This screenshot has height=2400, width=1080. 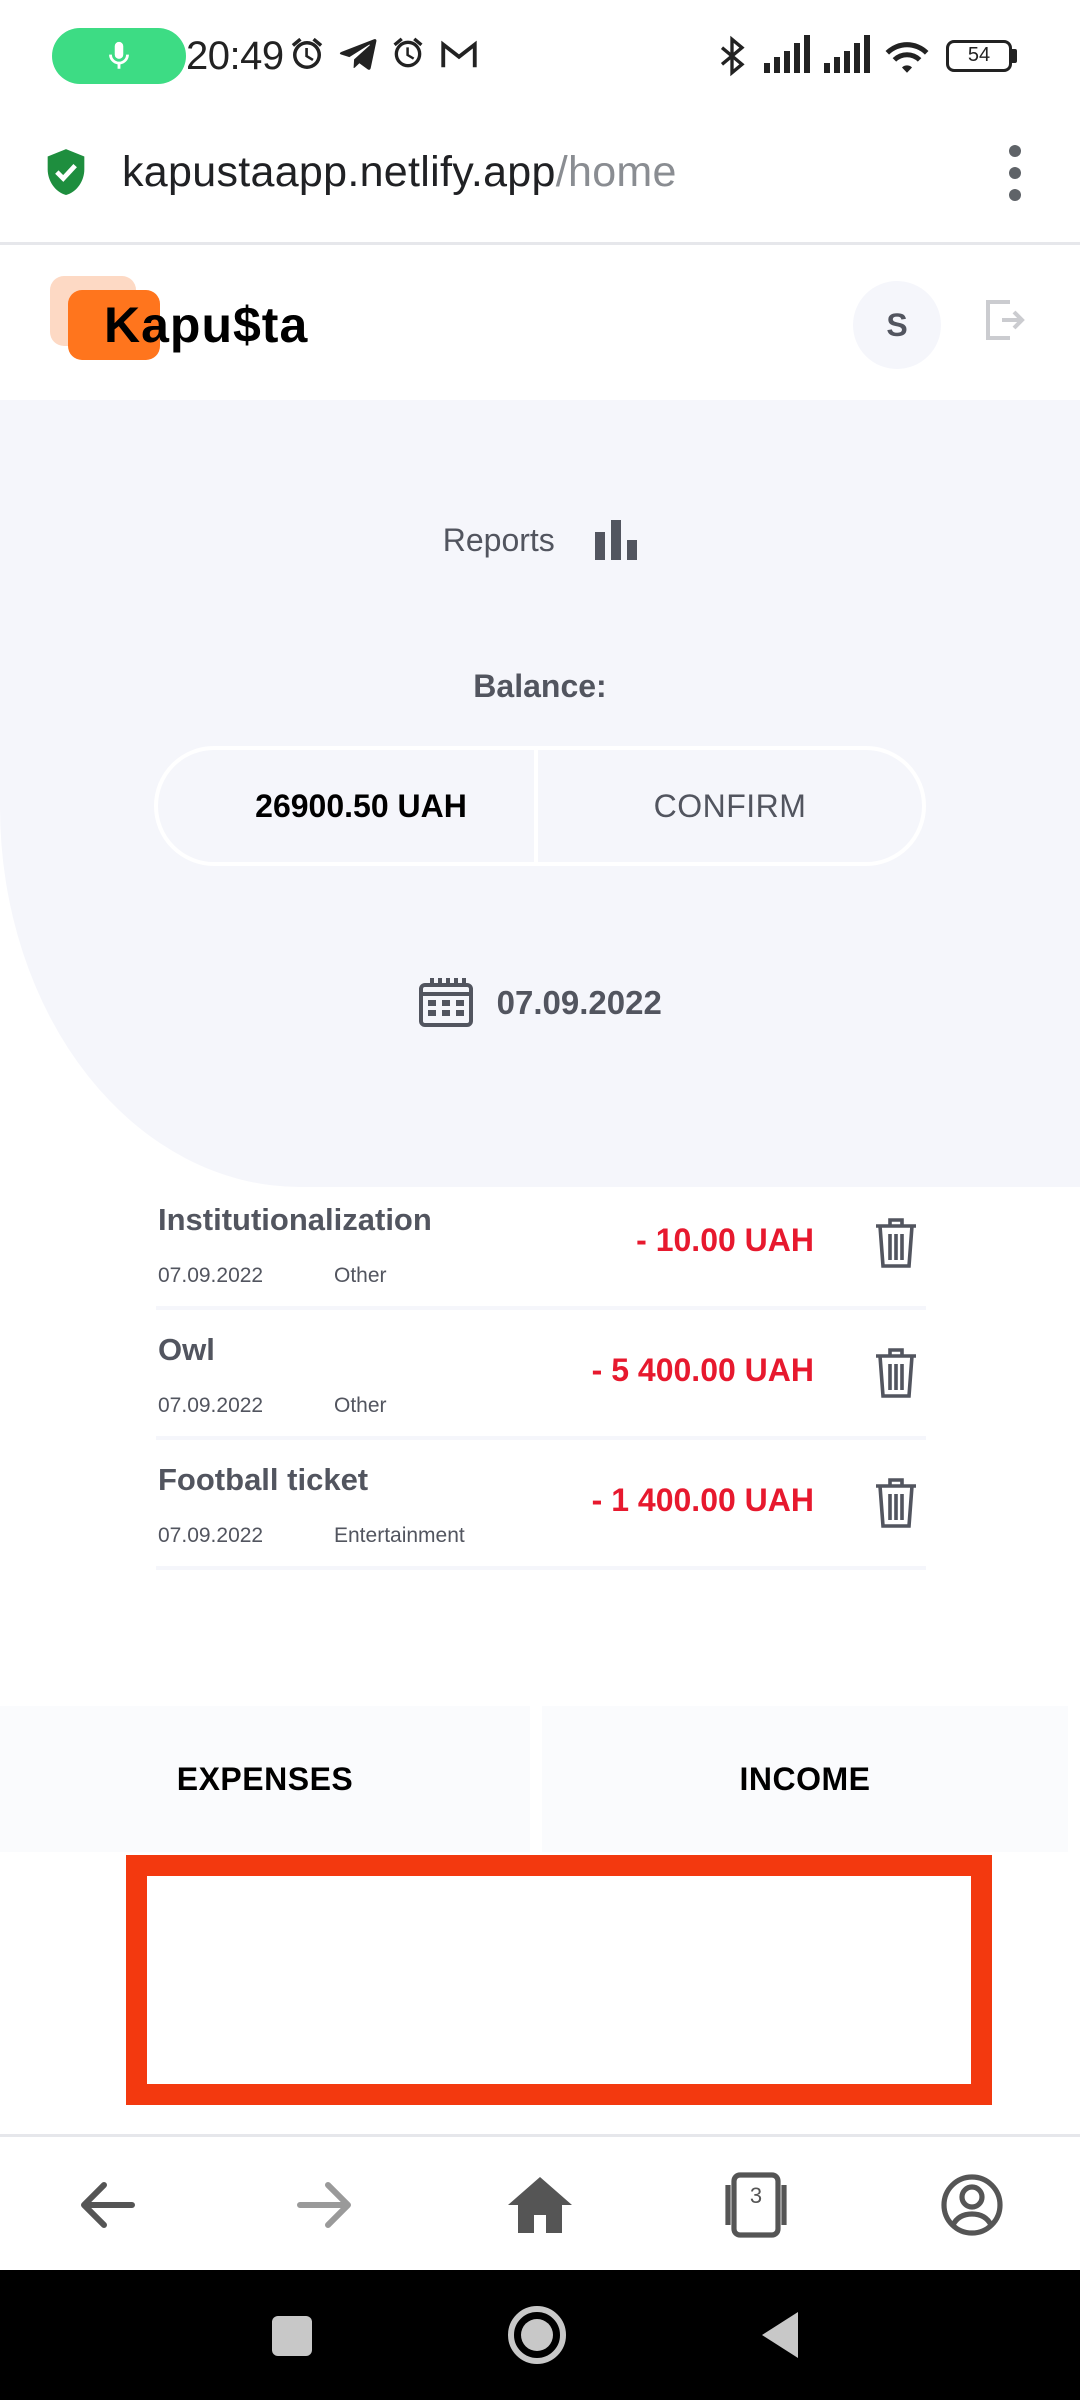 I want to click on balance-form: 26900.50 UAH CONFIRM, so click(x=540, y=806).